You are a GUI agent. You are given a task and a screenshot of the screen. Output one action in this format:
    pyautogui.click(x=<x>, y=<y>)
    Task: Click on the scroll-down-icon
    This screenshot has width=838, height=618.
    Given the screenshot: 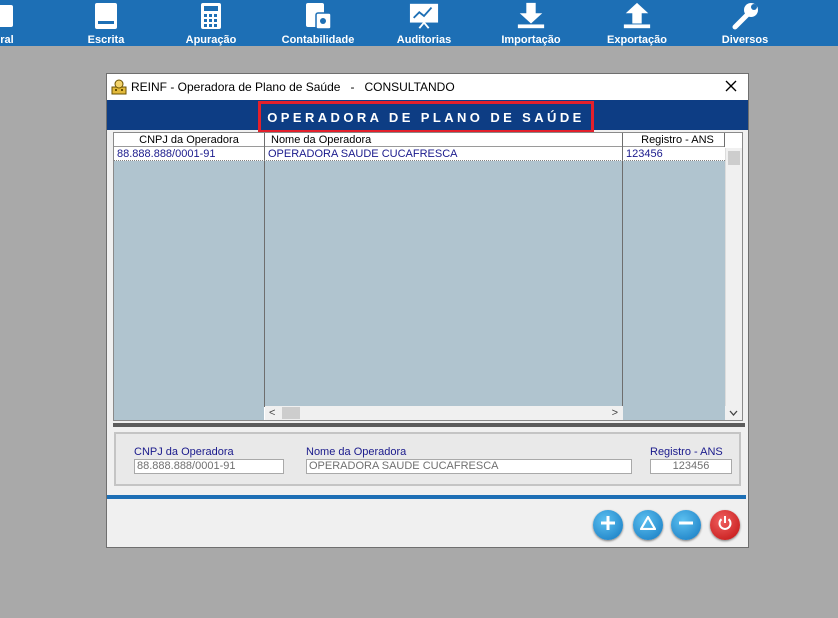 What is the action you would take?
    pyautogui.click(x=733, y=413)
    